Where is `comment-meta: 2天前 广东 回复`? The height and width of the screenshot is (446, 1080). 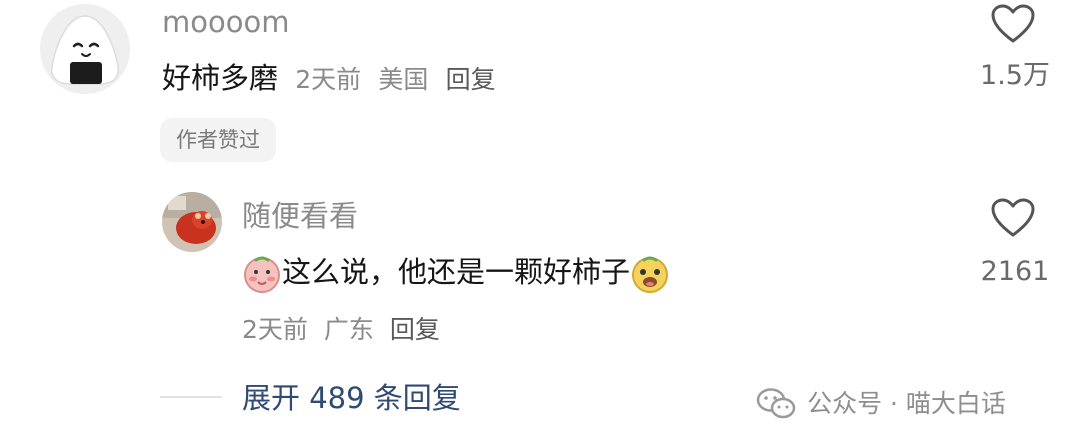 comment-meta: 2天前 广东 回复 is located at coordinates (341, 330).